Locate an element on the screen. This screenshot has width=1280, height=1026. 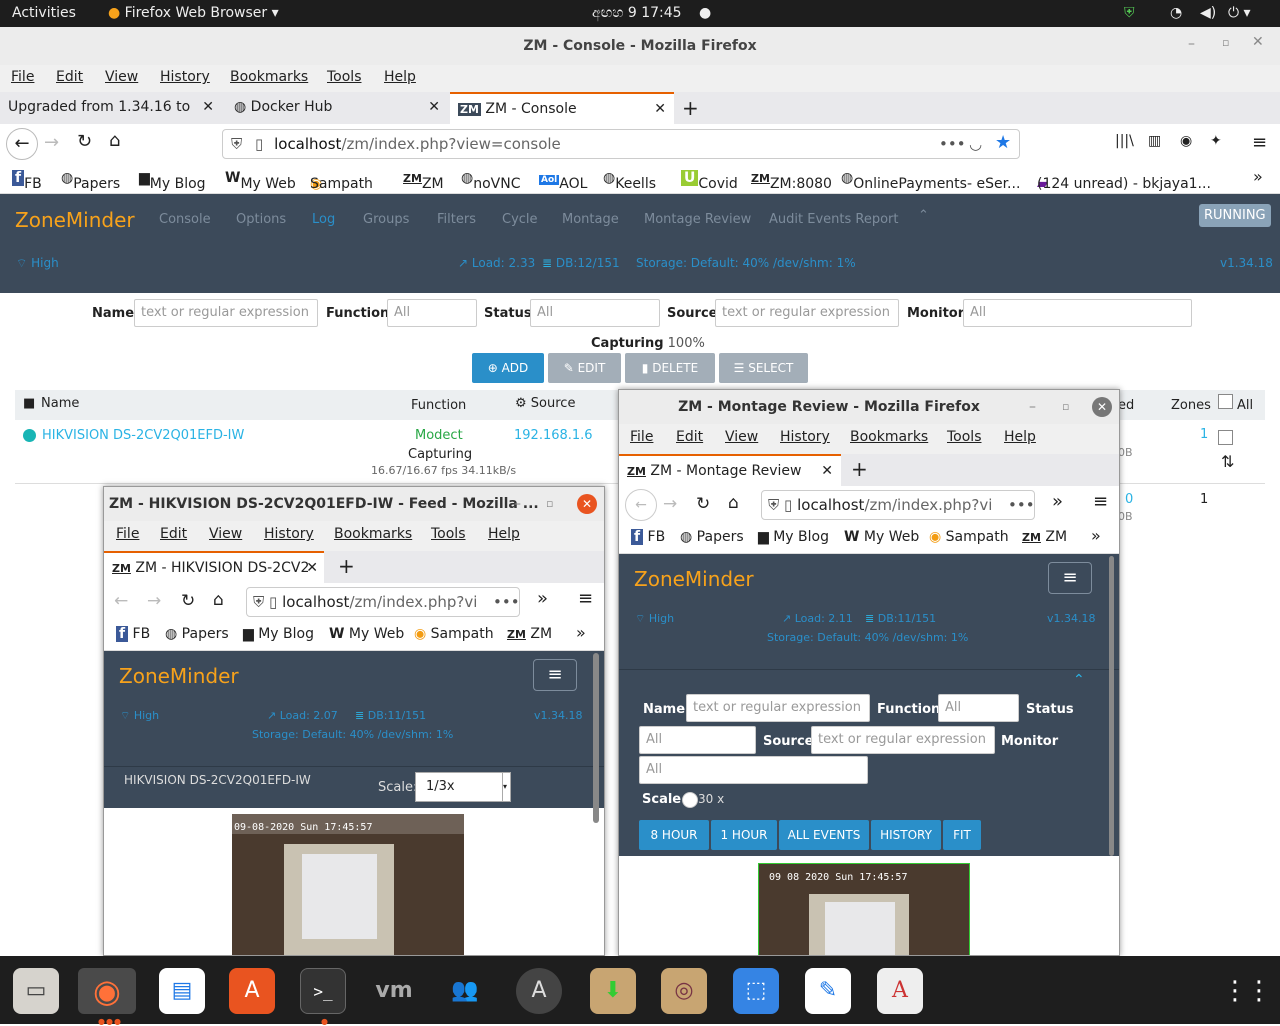
archive-download-icon: ⬇ is located at coordinates (613, 991).